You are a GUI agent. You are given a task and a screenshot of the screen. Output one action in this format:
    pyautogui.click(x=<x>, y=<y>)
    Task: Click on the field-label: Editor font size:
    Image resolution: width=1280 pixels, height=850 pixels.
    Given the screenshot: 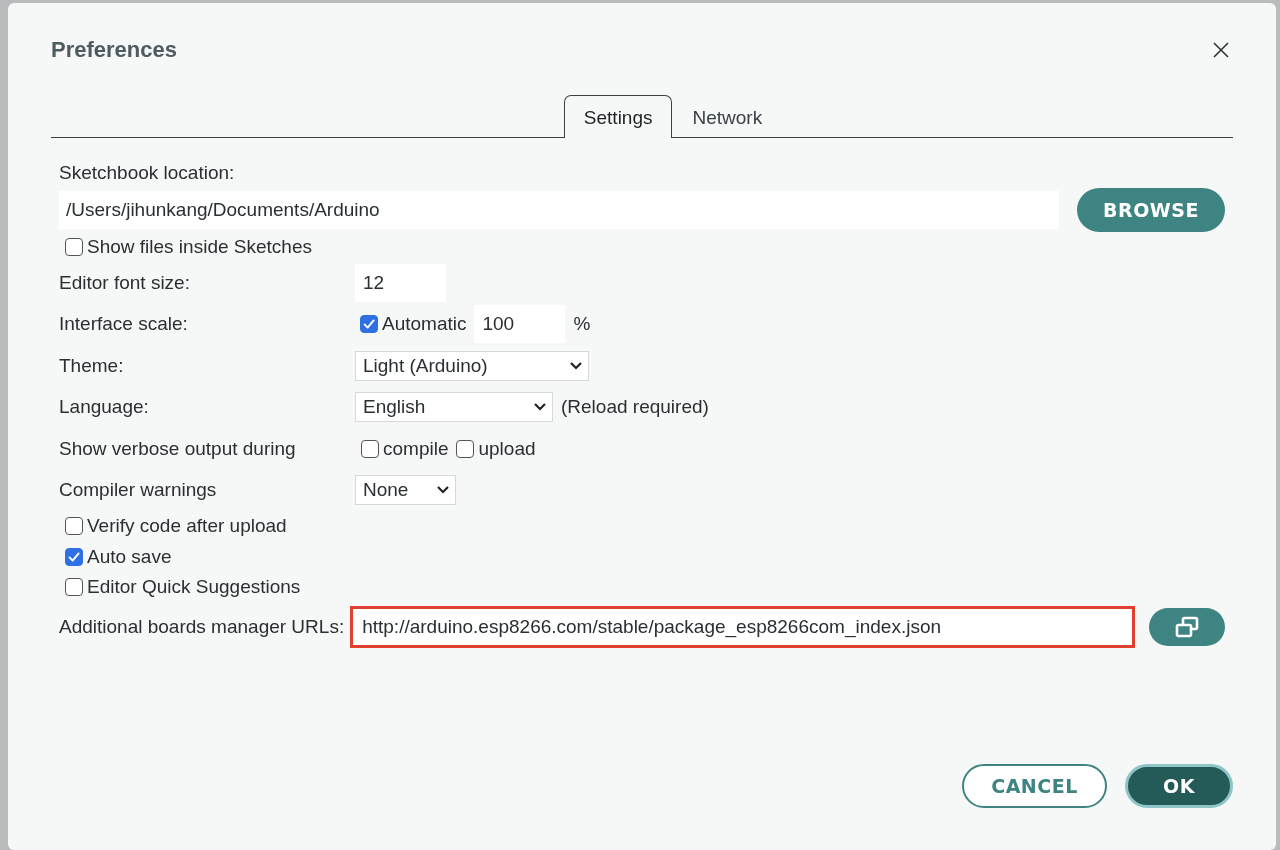 What is the action you would take?
    pyautogui.click(x=125, y=282)
    